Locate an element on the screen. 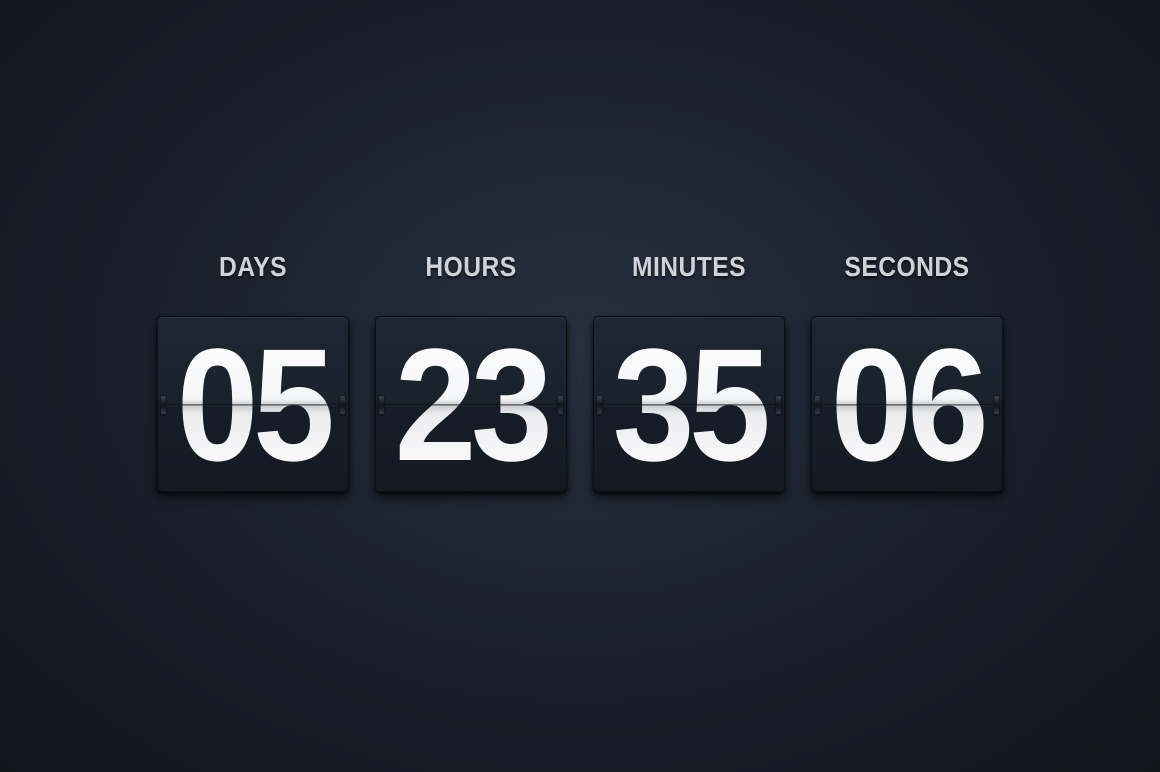  flip-card-minutes: 35 is located at coordinates (689, 404).